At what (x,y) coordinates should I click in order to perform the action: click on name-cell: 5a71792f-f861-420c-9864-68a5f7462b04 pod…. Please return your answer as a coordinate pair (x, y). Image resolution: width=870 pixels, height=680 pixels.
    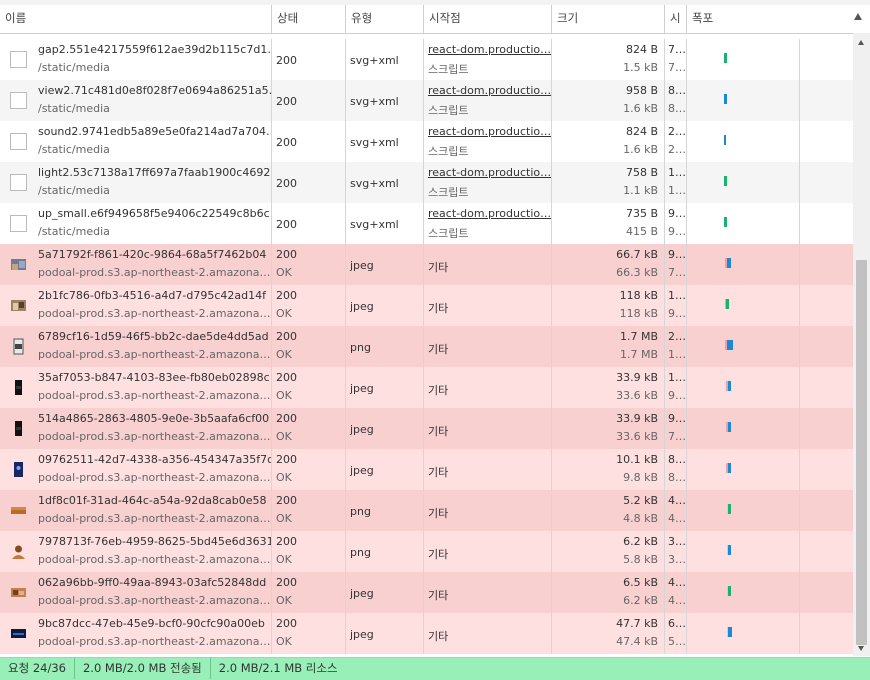
    Looking at the image, I should click on (136, 264).